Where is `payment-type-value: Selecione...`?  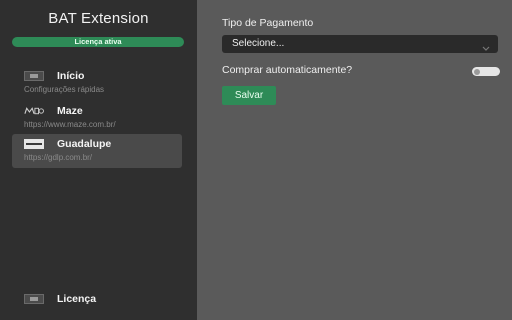 payment-type-value: Selecione... is located at coordinates (258, 43).